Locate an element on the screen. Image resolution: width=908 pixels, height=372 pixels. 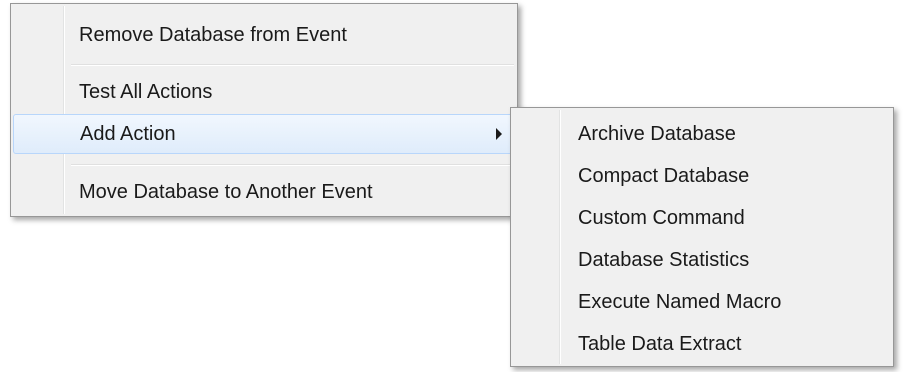
menu-item-move-database: Move Database to Another Event is located at coordinates (264, 192).